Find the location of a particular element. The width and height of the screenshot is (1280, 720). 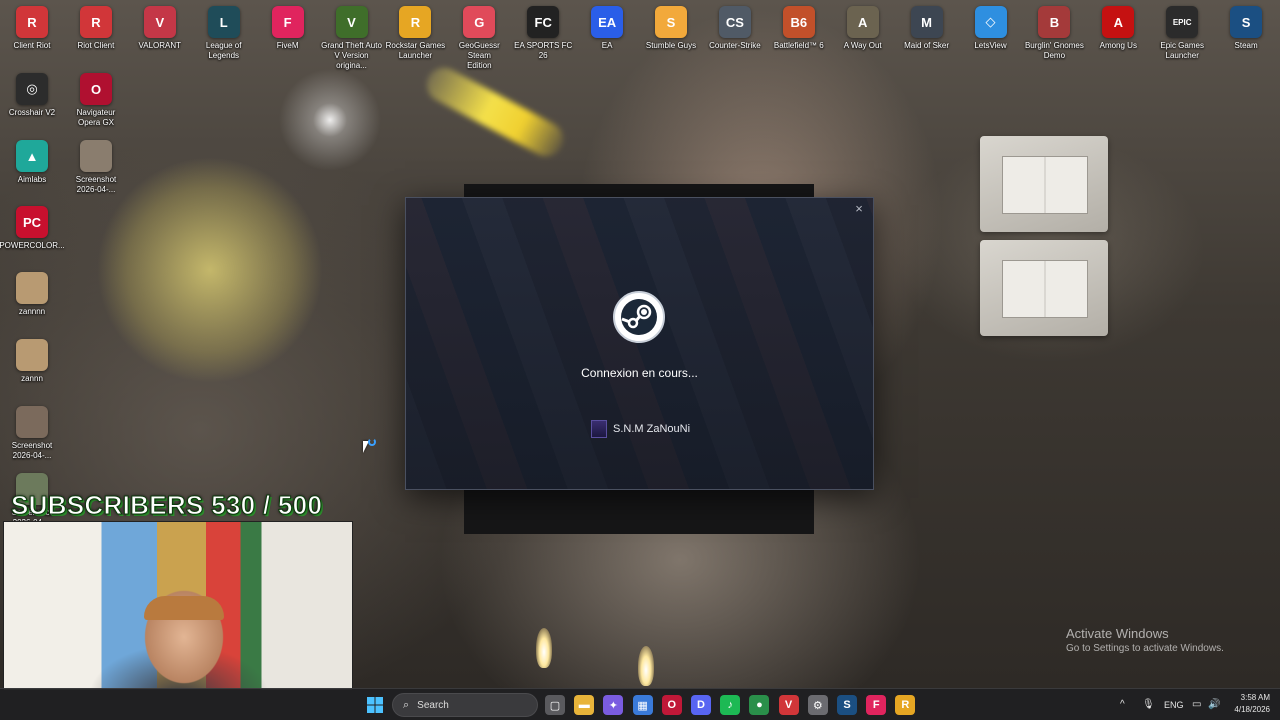

volume-icon: 🔊 is located at coordinates (1214, 704).